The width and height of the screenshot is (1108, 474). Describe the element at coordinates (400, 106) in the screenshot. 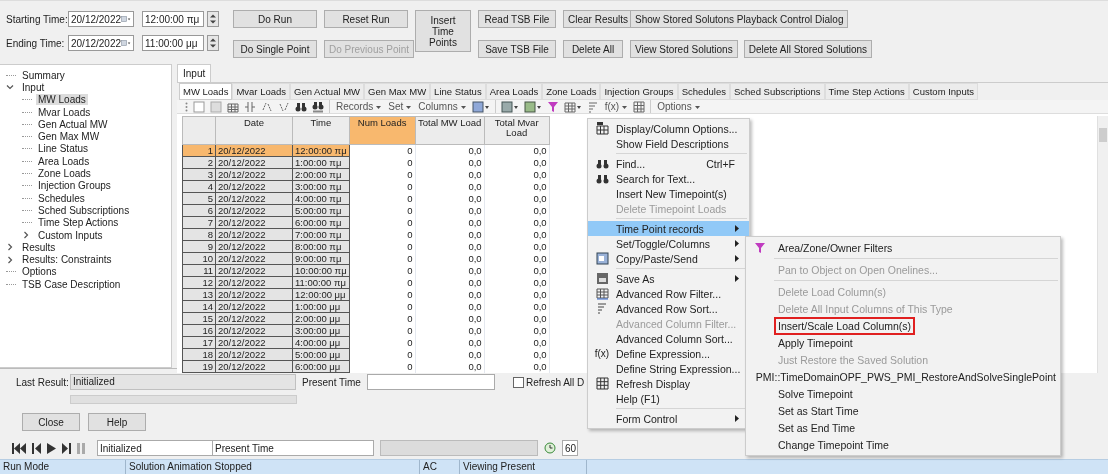

I see `toolbar-menu: Set` at that location.